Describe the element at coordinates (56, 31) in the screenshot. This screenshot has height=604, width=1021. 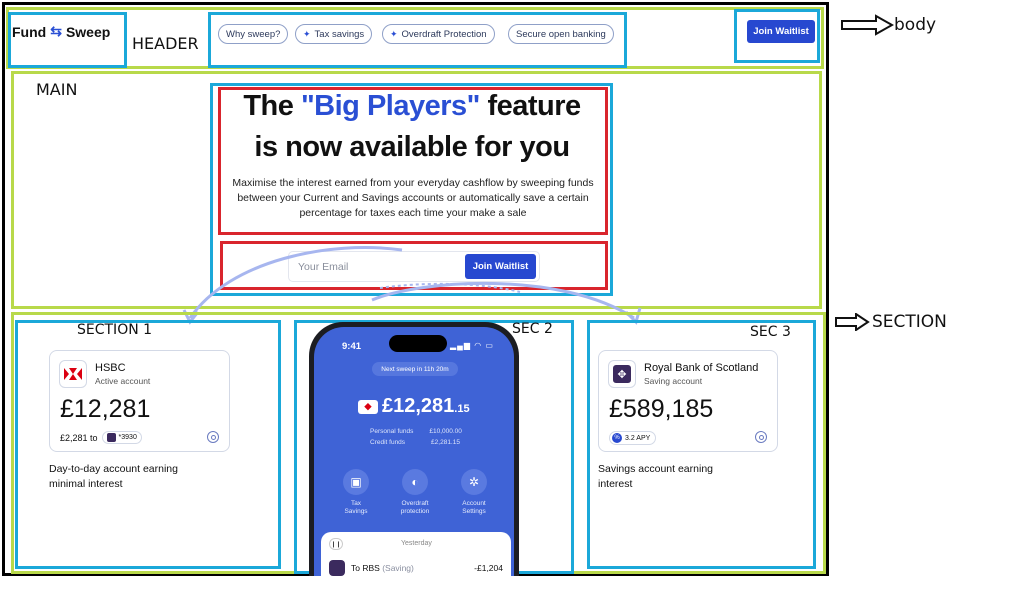
I see `swap-arrows-icon: ⇆` at that location.